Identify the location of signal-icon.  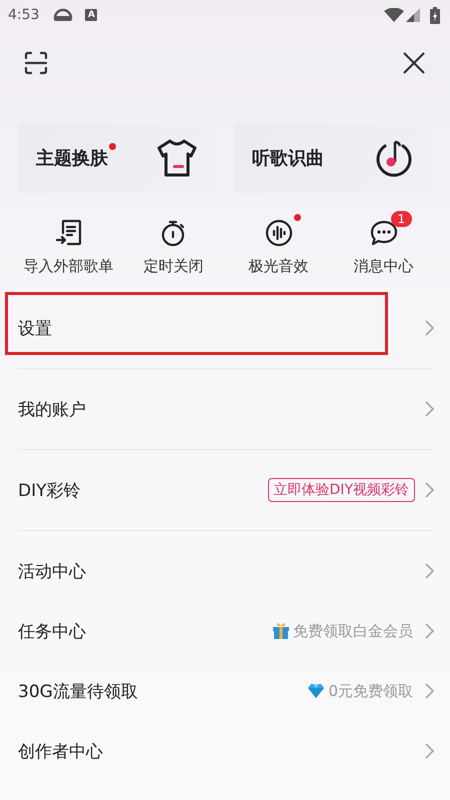
(413, 15).